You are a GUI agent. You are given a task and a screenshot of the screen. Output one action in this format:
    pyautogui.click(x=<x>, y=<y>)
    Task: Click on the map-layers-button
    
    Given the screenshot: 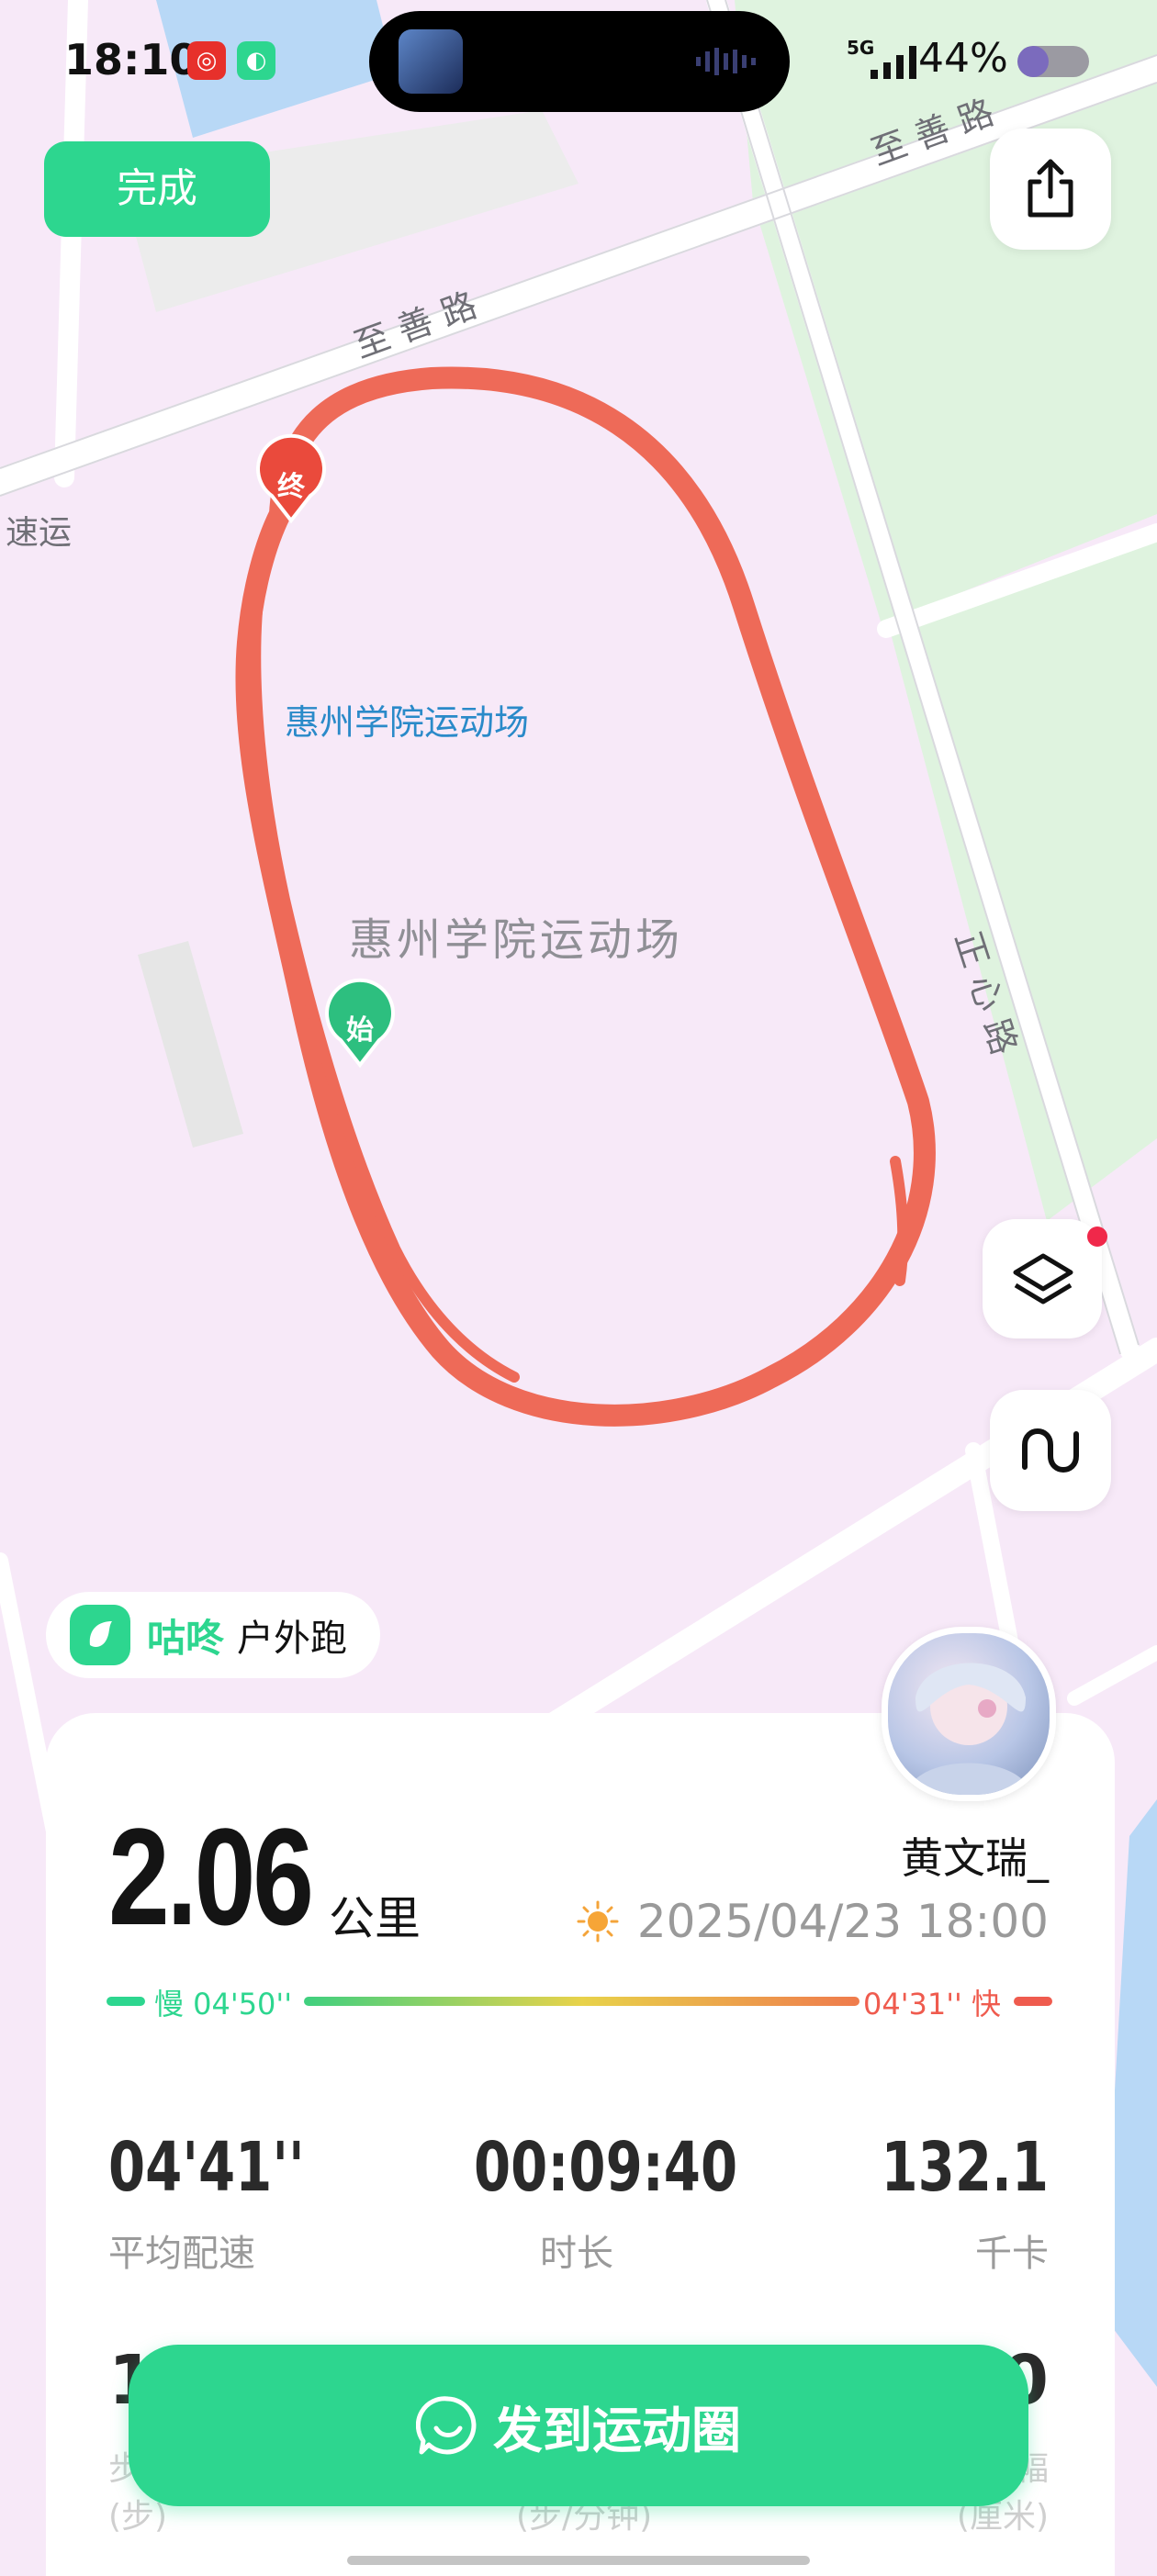 What is the action you would take?
    pyautogui.click(x=1042, y=1278)
    